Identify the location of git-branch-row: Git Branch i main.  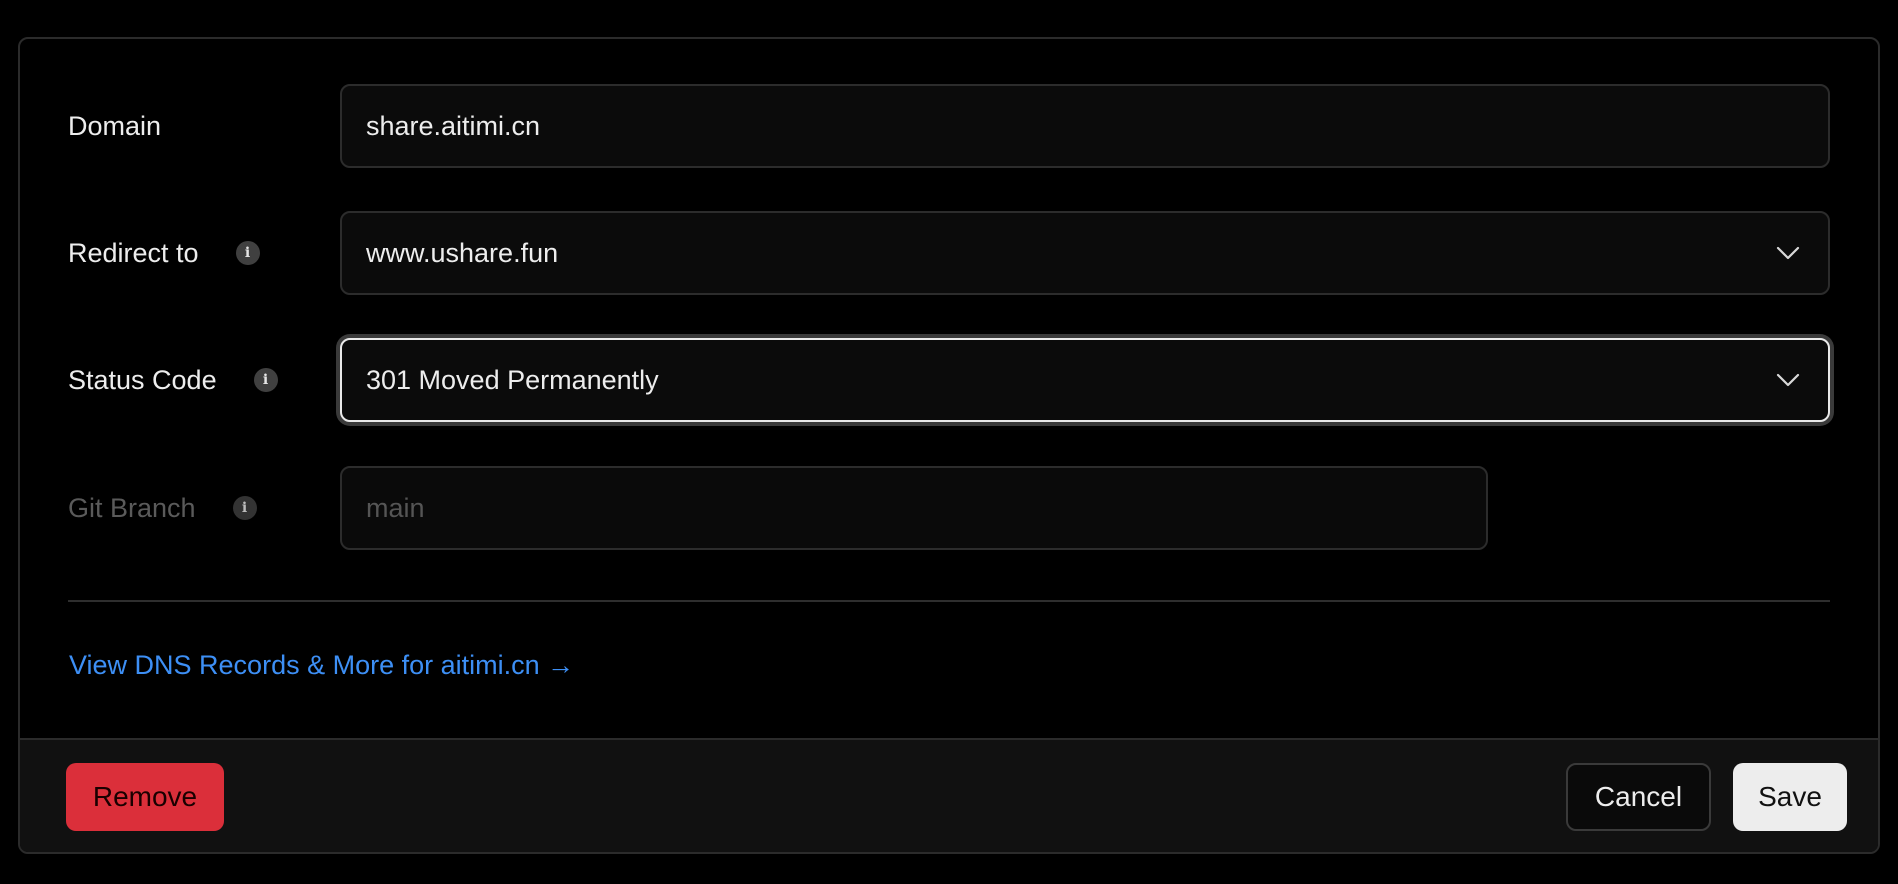
(949, 508).